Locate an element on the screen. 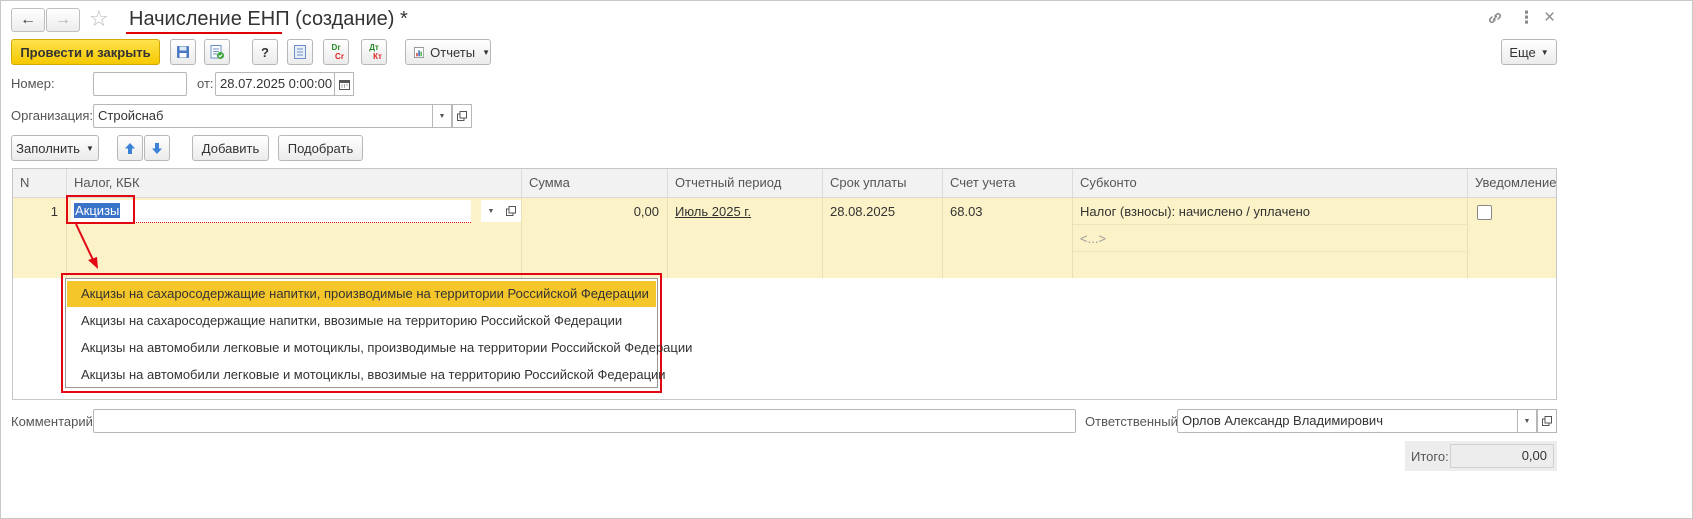  column-header-subconto: Субконто is located at coordinates (1270, 183).